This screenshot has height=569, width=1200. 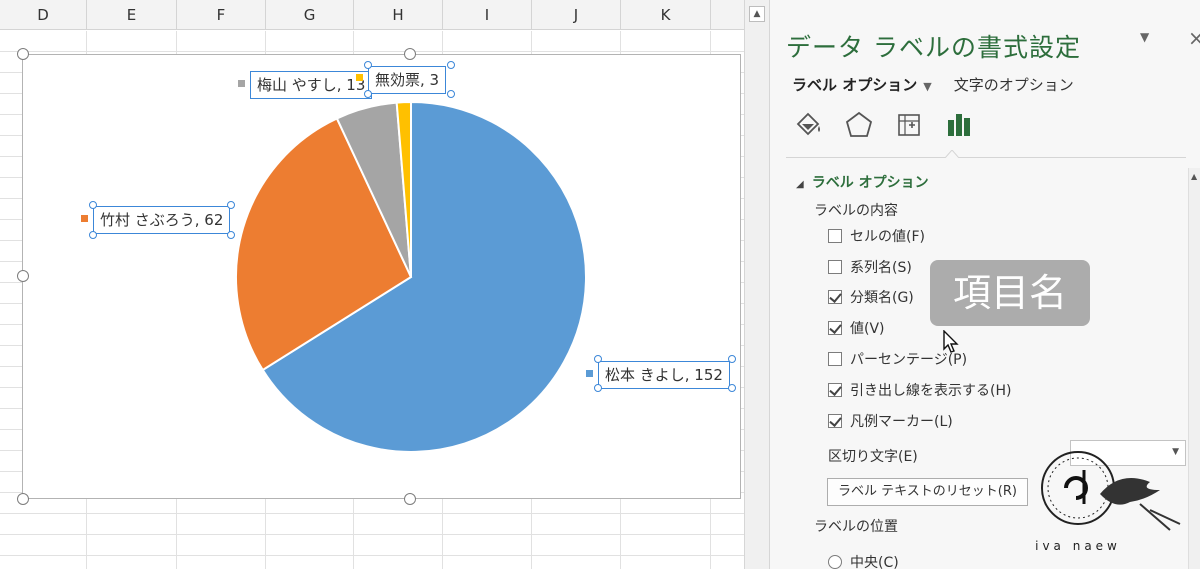 I want to click on option-label: 系列名(S), so click(x=881, y=268).